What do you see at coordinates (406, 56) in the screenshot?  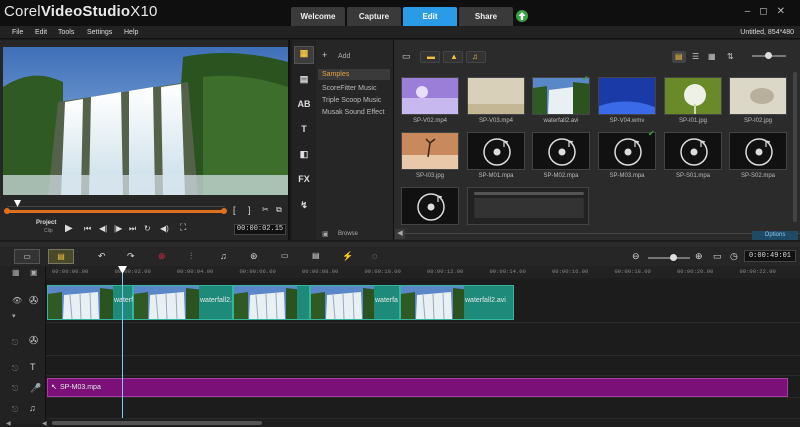 I see `folder-open-icon: ▭` at bounding box center [406, 56].